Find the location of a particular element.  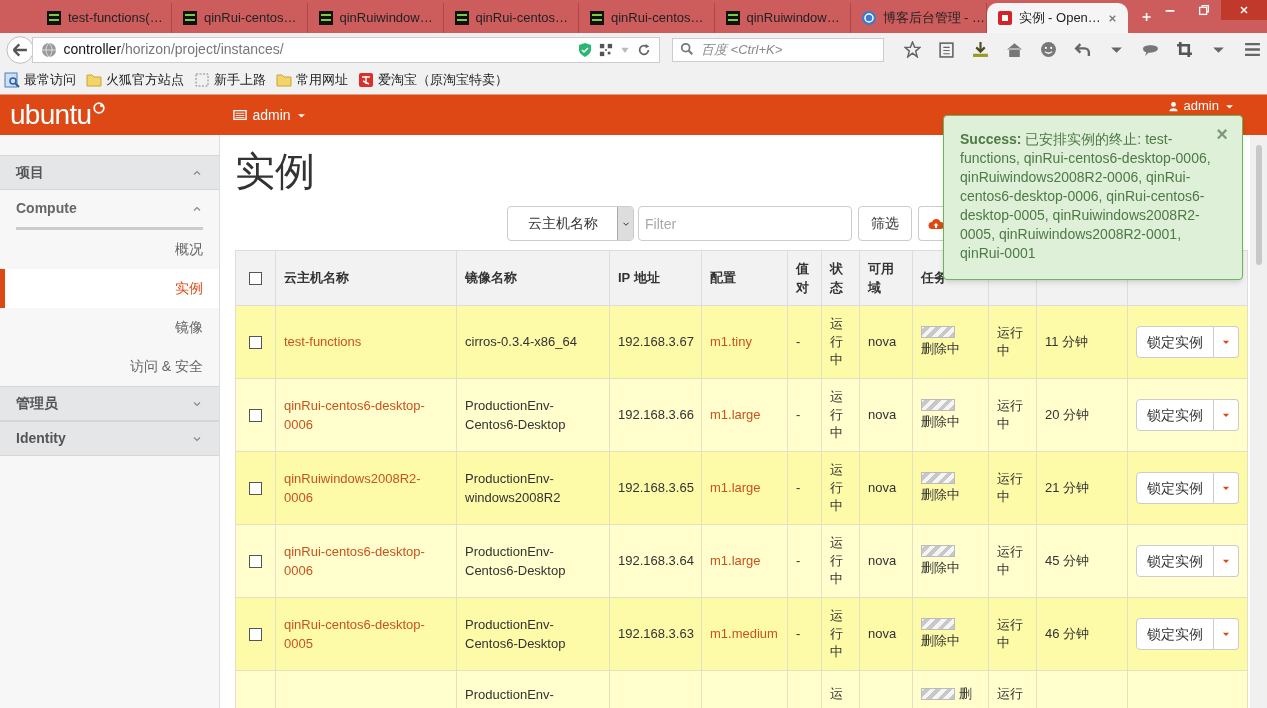

filter-field: Filter is located at coordinates (745, 223).